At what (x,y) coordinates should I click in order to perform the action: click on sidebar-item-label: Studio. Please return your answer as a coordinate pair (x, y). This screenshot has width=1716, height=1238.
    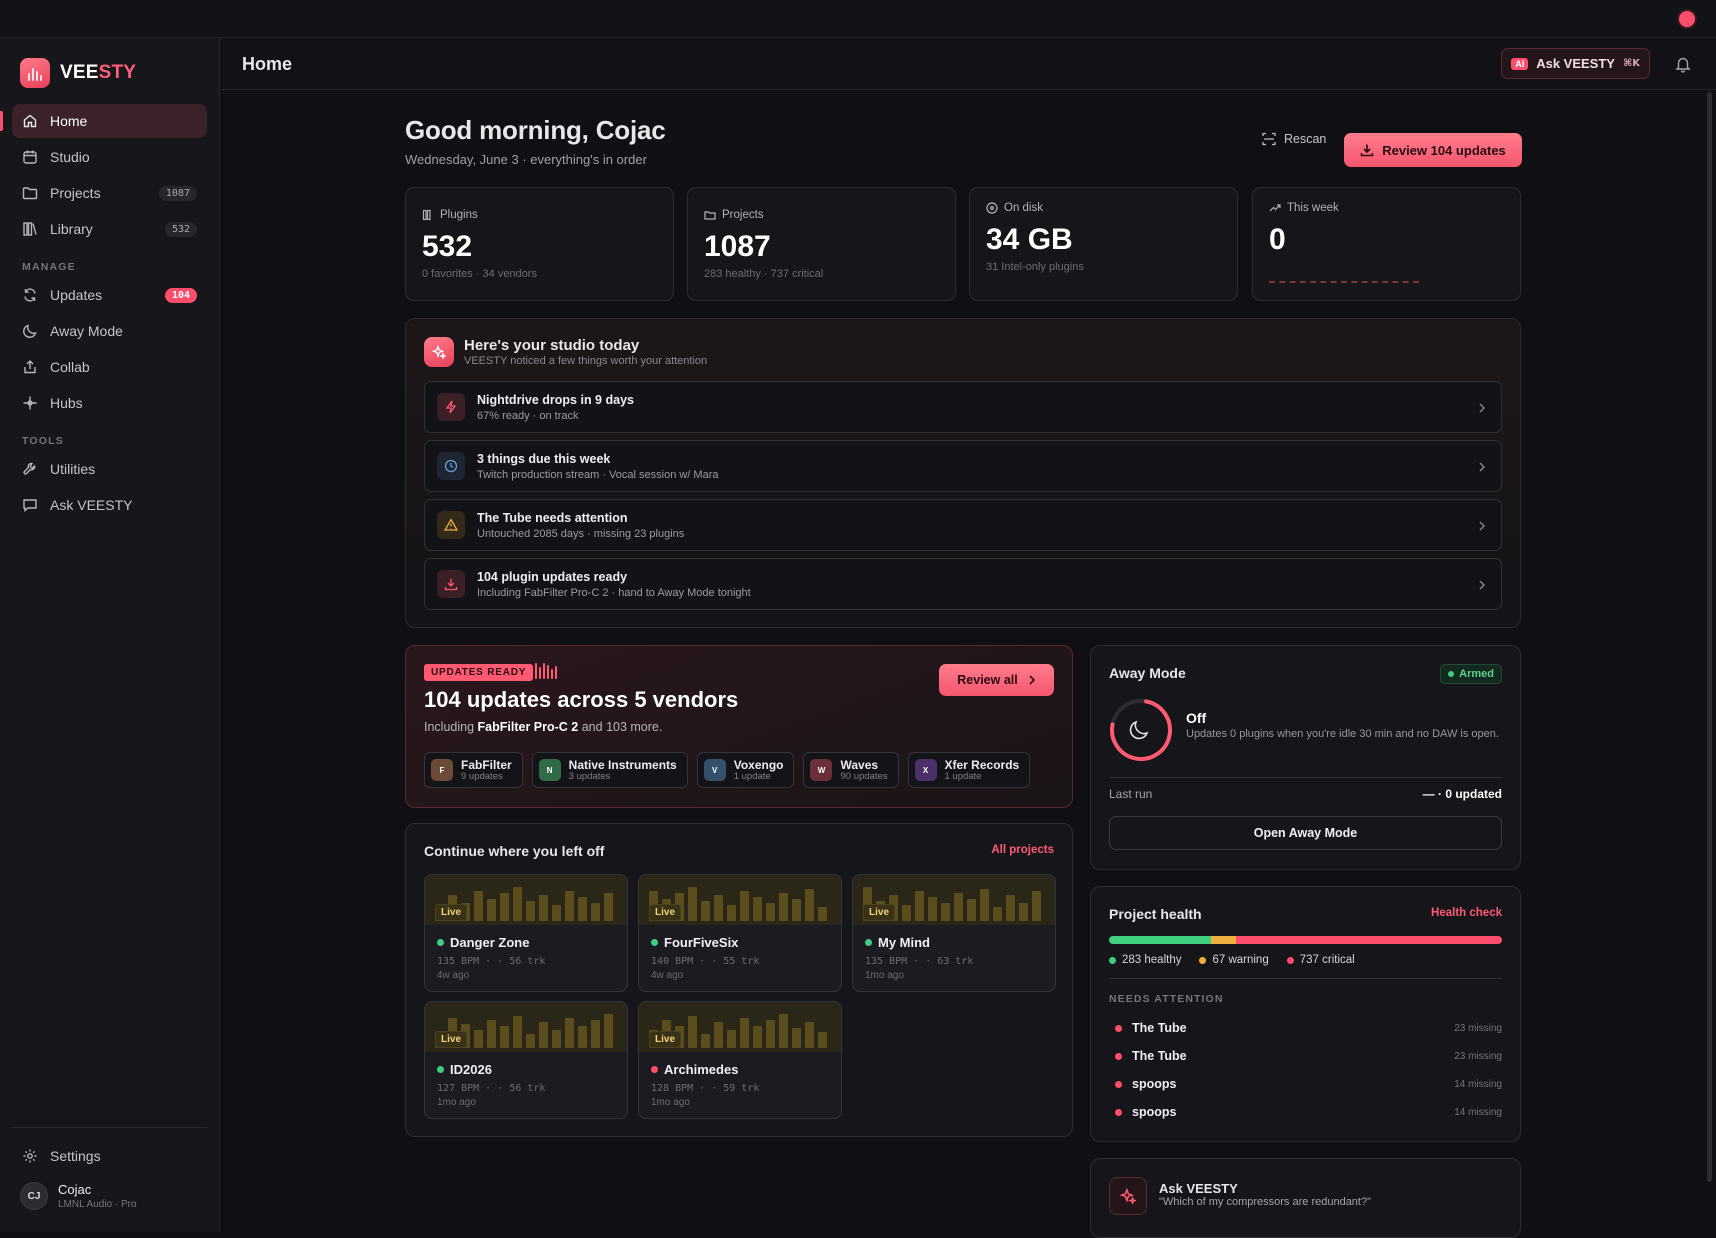
    Looking at the image, I should click on (70, 157).